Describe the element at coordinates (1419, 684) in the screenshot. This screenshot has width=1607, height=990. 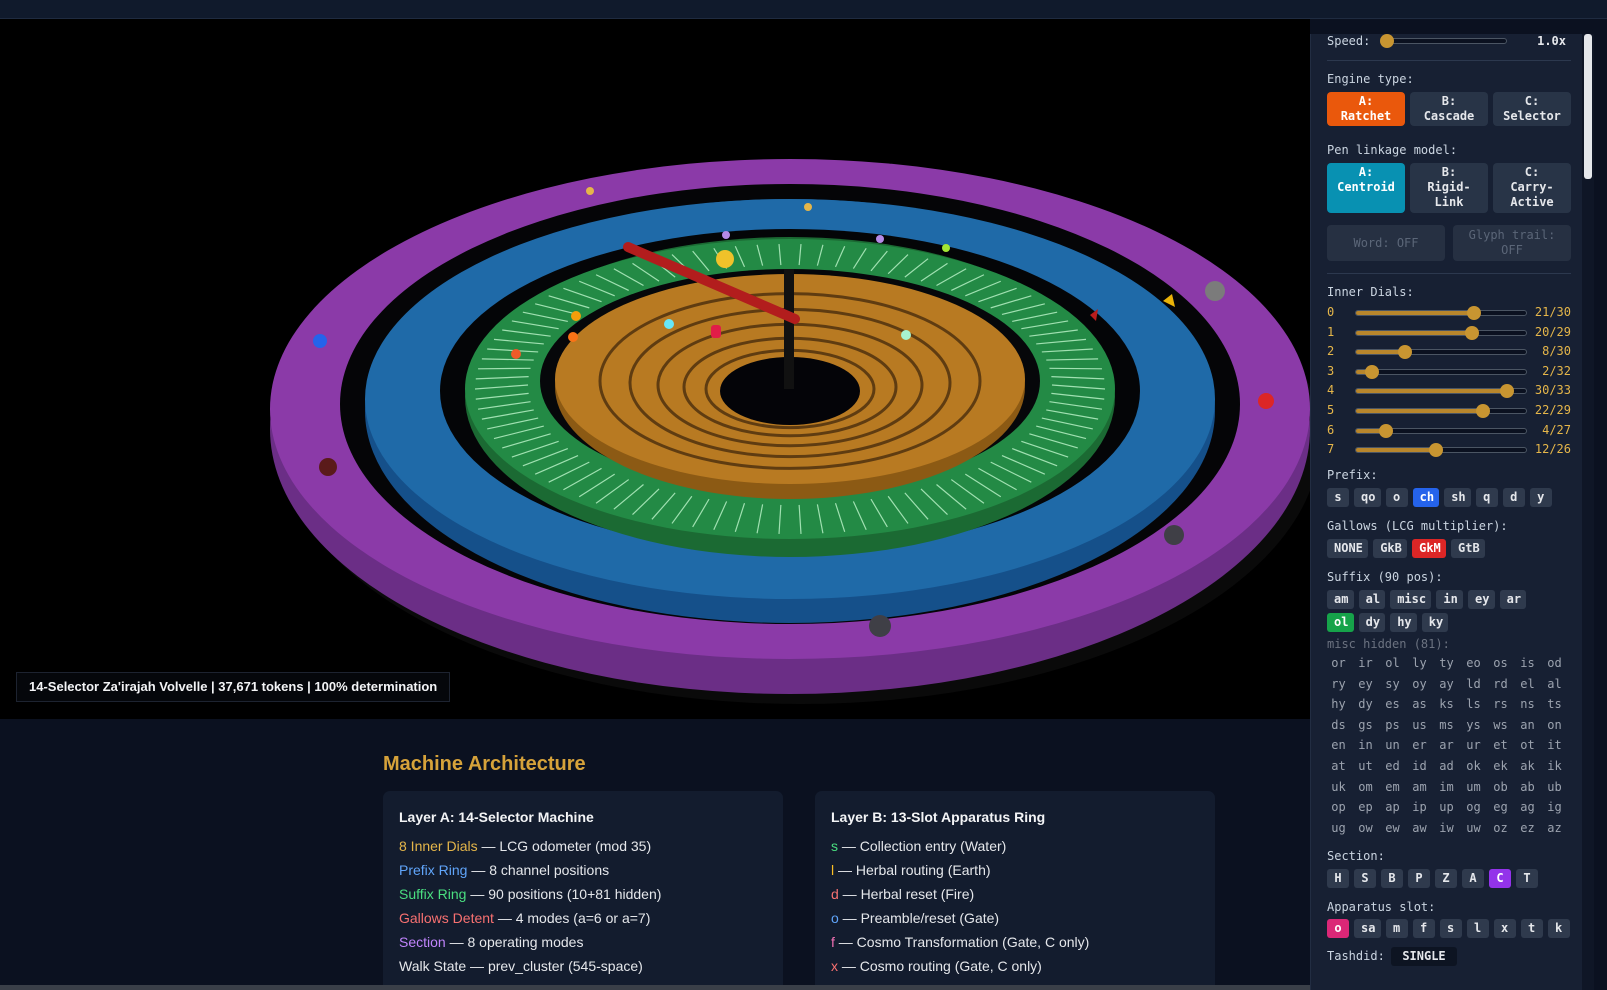
I see `misc-hidden-item: oy` at that location.